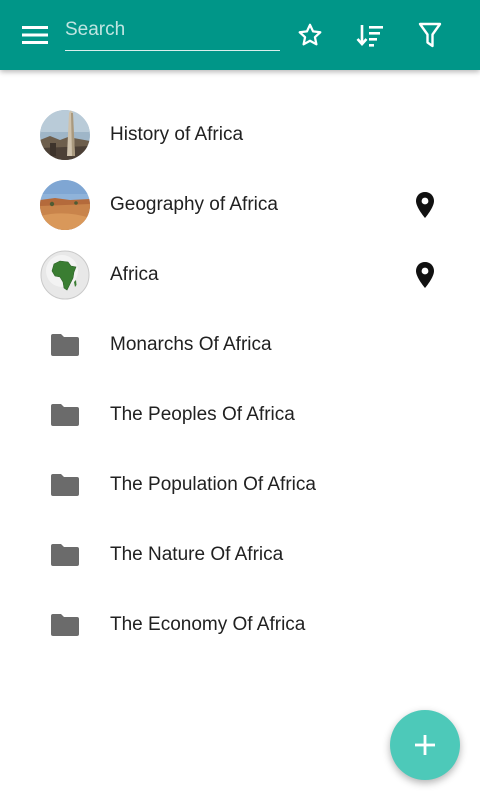 This screenshot has width=480, height=800. I want to click on plus-icon, so click(425, 745).